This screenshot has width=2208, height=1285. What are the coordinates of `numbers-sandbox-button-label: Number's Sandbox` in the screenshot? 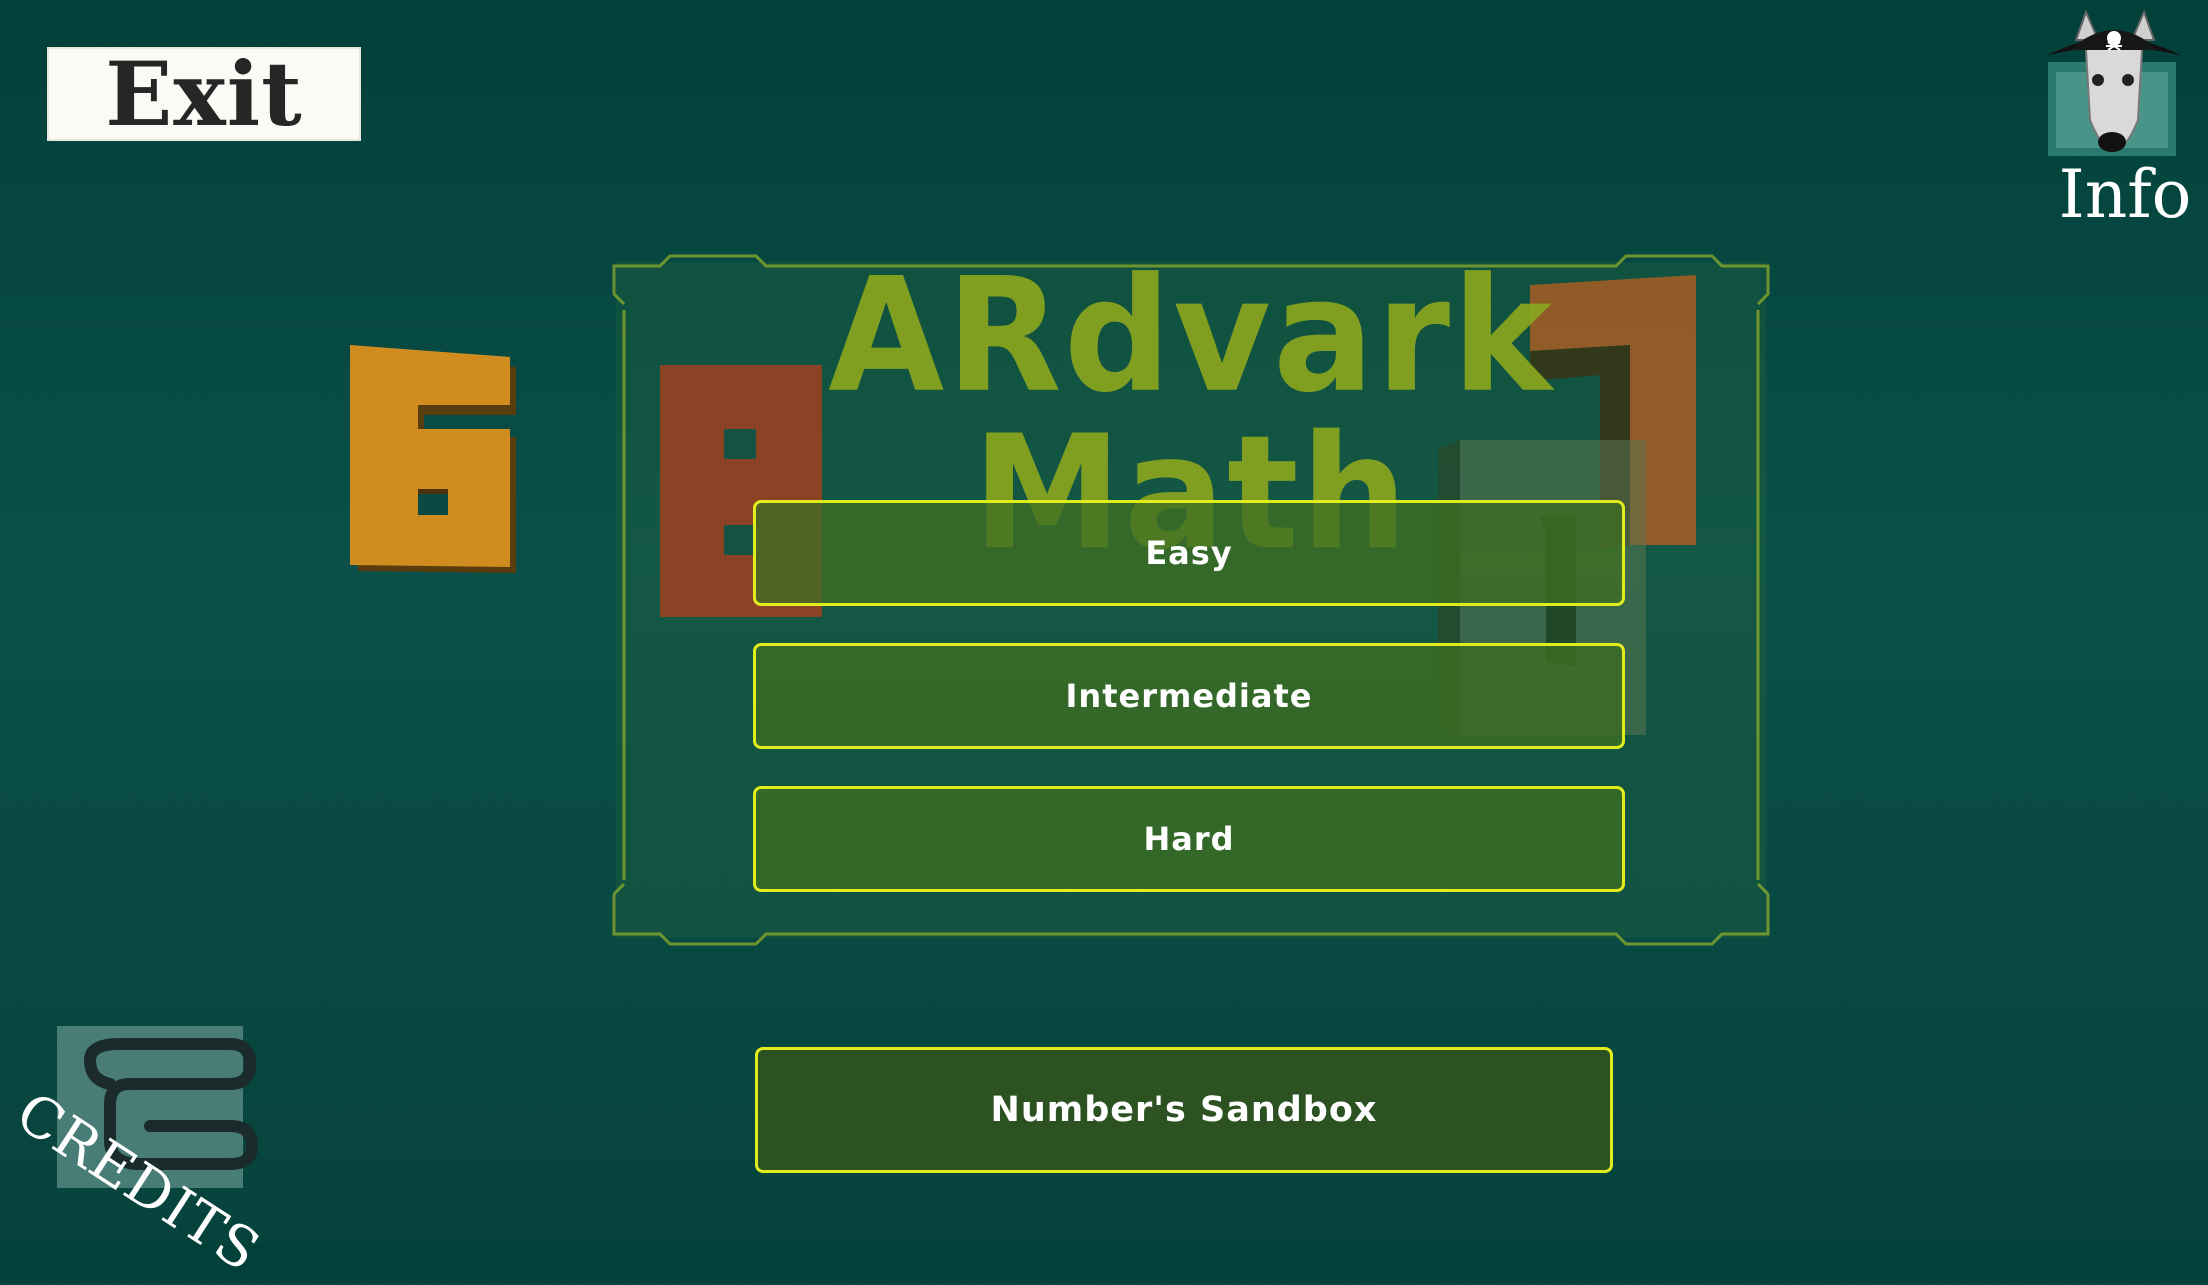 It's located at (1184, 1110).